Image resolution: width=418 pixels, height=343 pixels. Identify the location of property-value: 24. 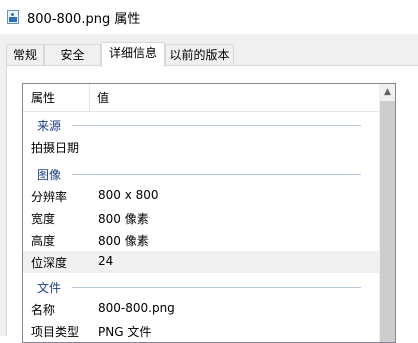
(106, 261).